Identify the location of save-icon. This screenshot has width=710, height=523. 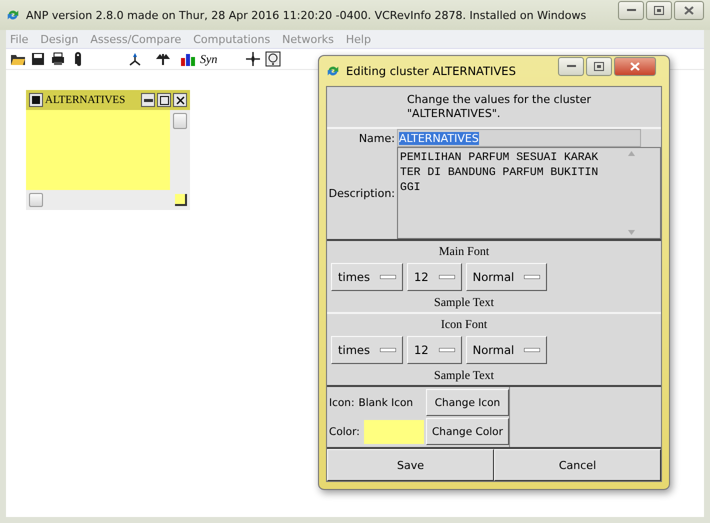
(38, 59).